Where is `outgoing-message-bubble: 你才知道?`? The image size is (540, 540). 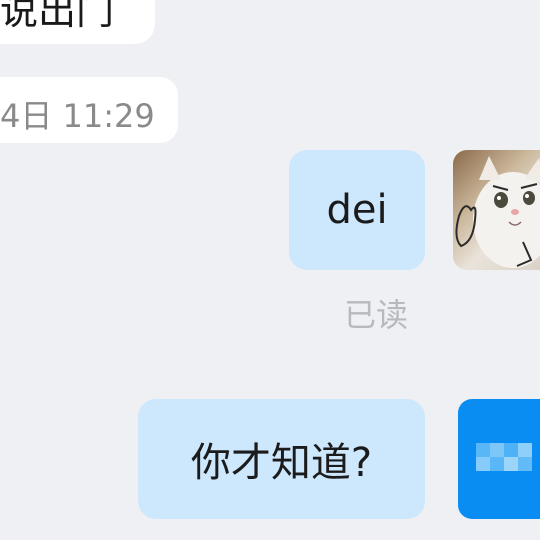 outgoing-message-bubble: 你才知道? is located at coordinates (281, 459).